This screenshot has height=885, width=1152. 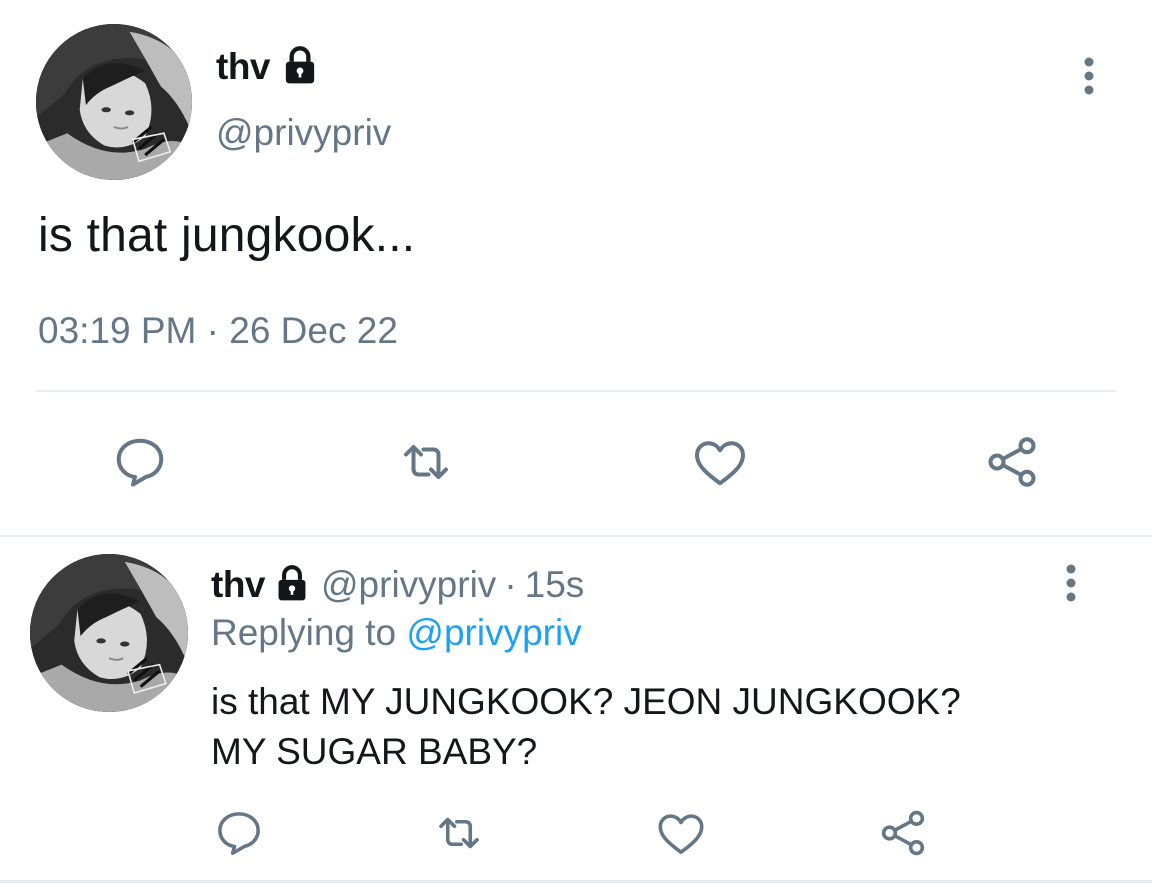 What do you see at coordinates (243, 67) in the screenshot?
I see `author-name: thv` at bounding box center [243, 67].